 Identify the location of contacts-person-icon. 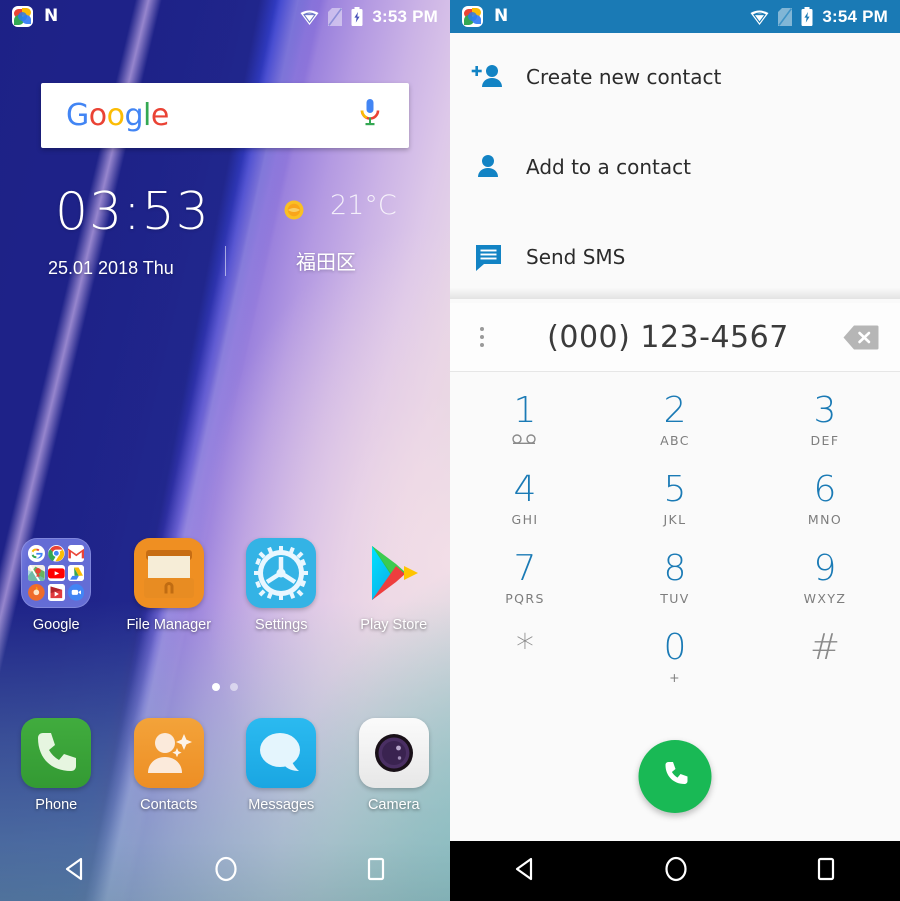
(168, 753).